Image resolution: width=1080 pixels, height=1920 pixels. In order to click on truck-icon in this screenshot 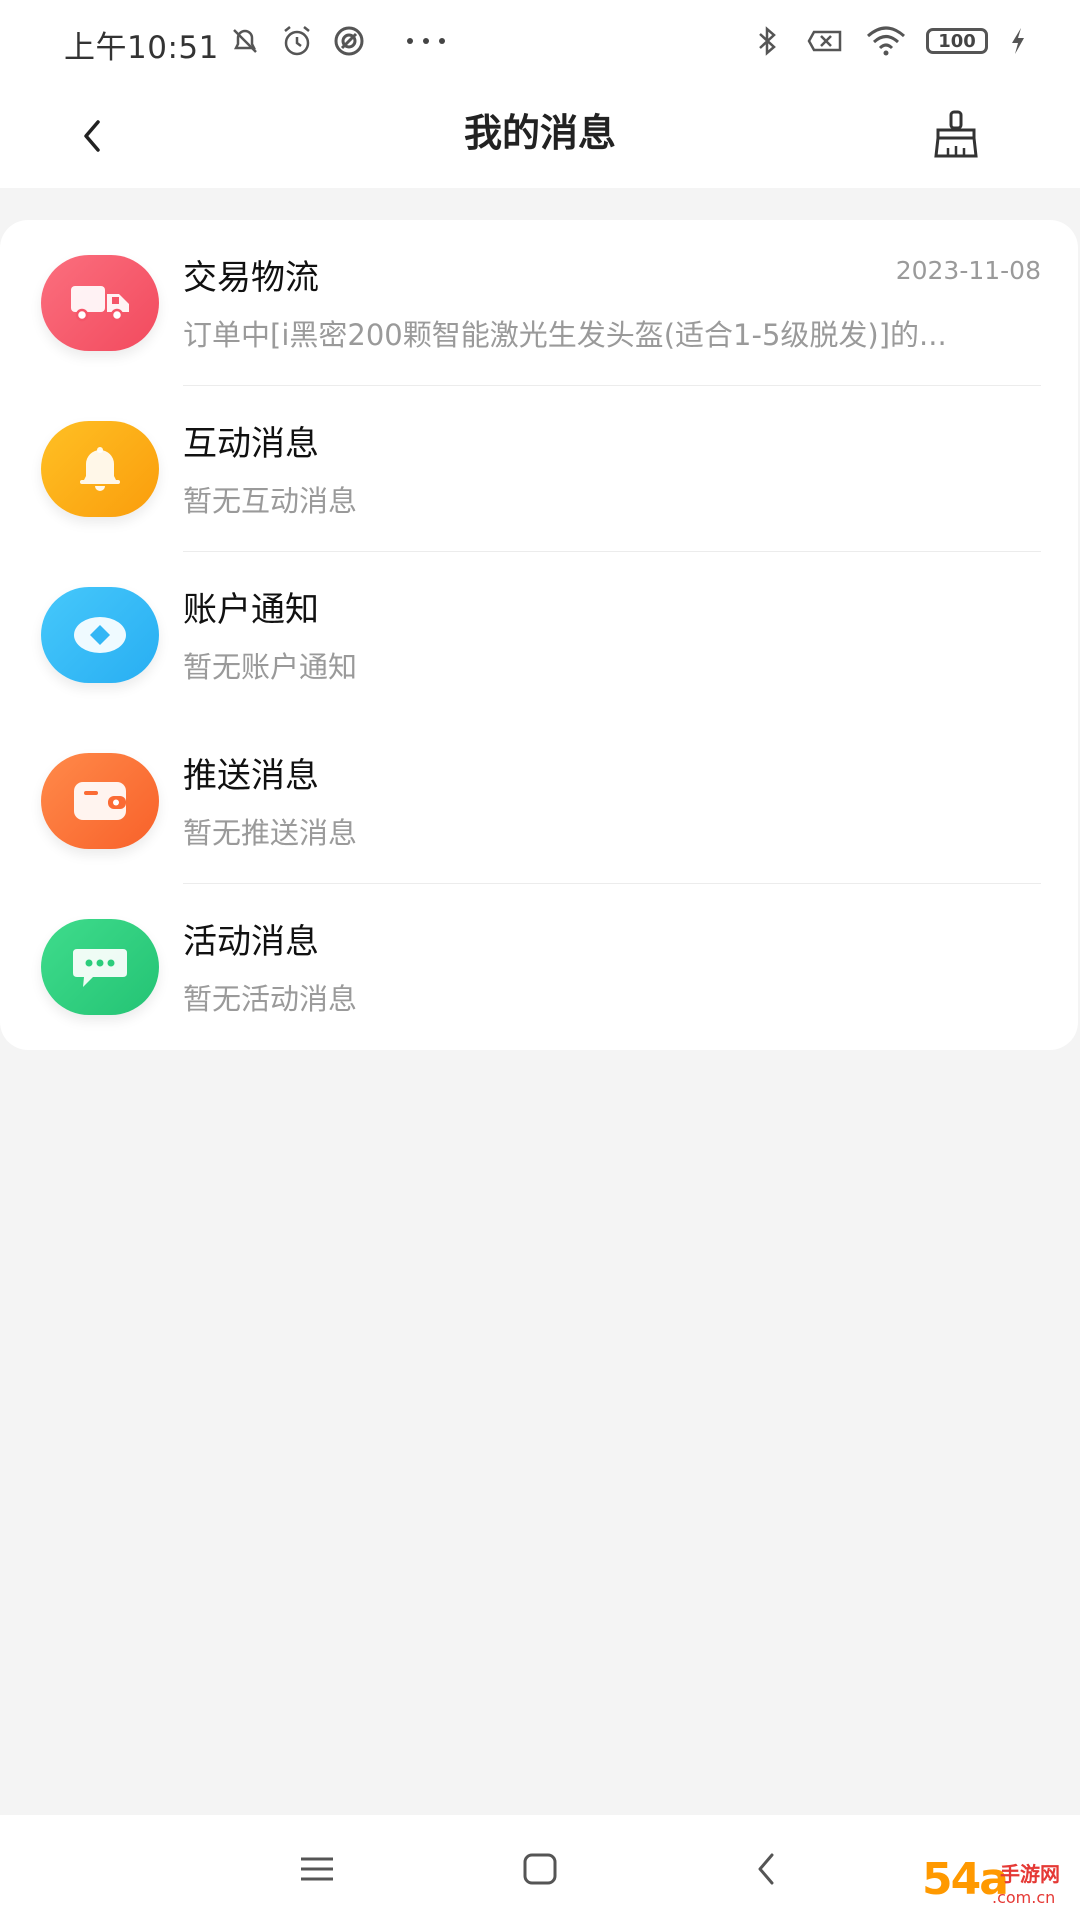, I will do `click(100, 304)`.